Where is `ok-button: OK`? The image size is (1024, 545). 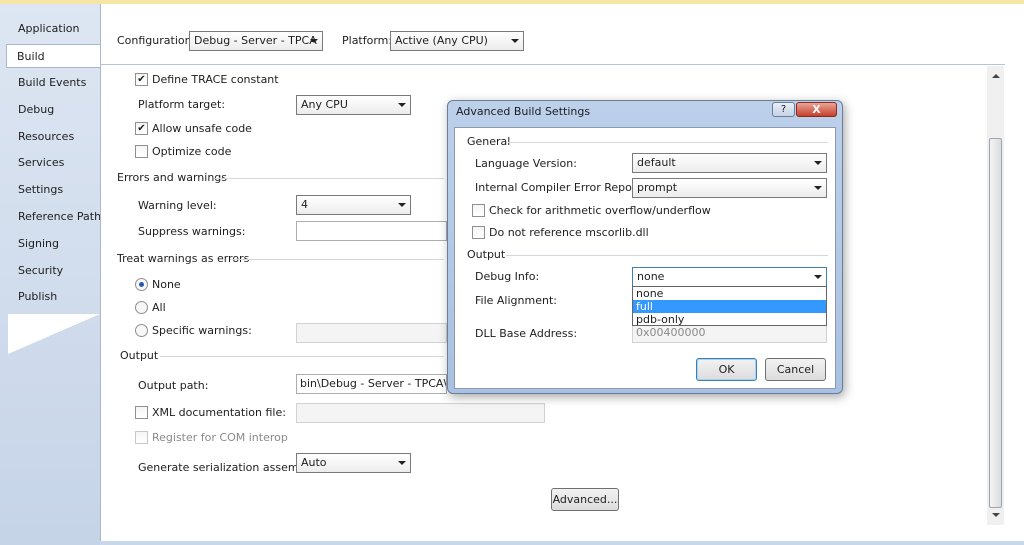
ok-button: OK is located at coordinates (726, 369).